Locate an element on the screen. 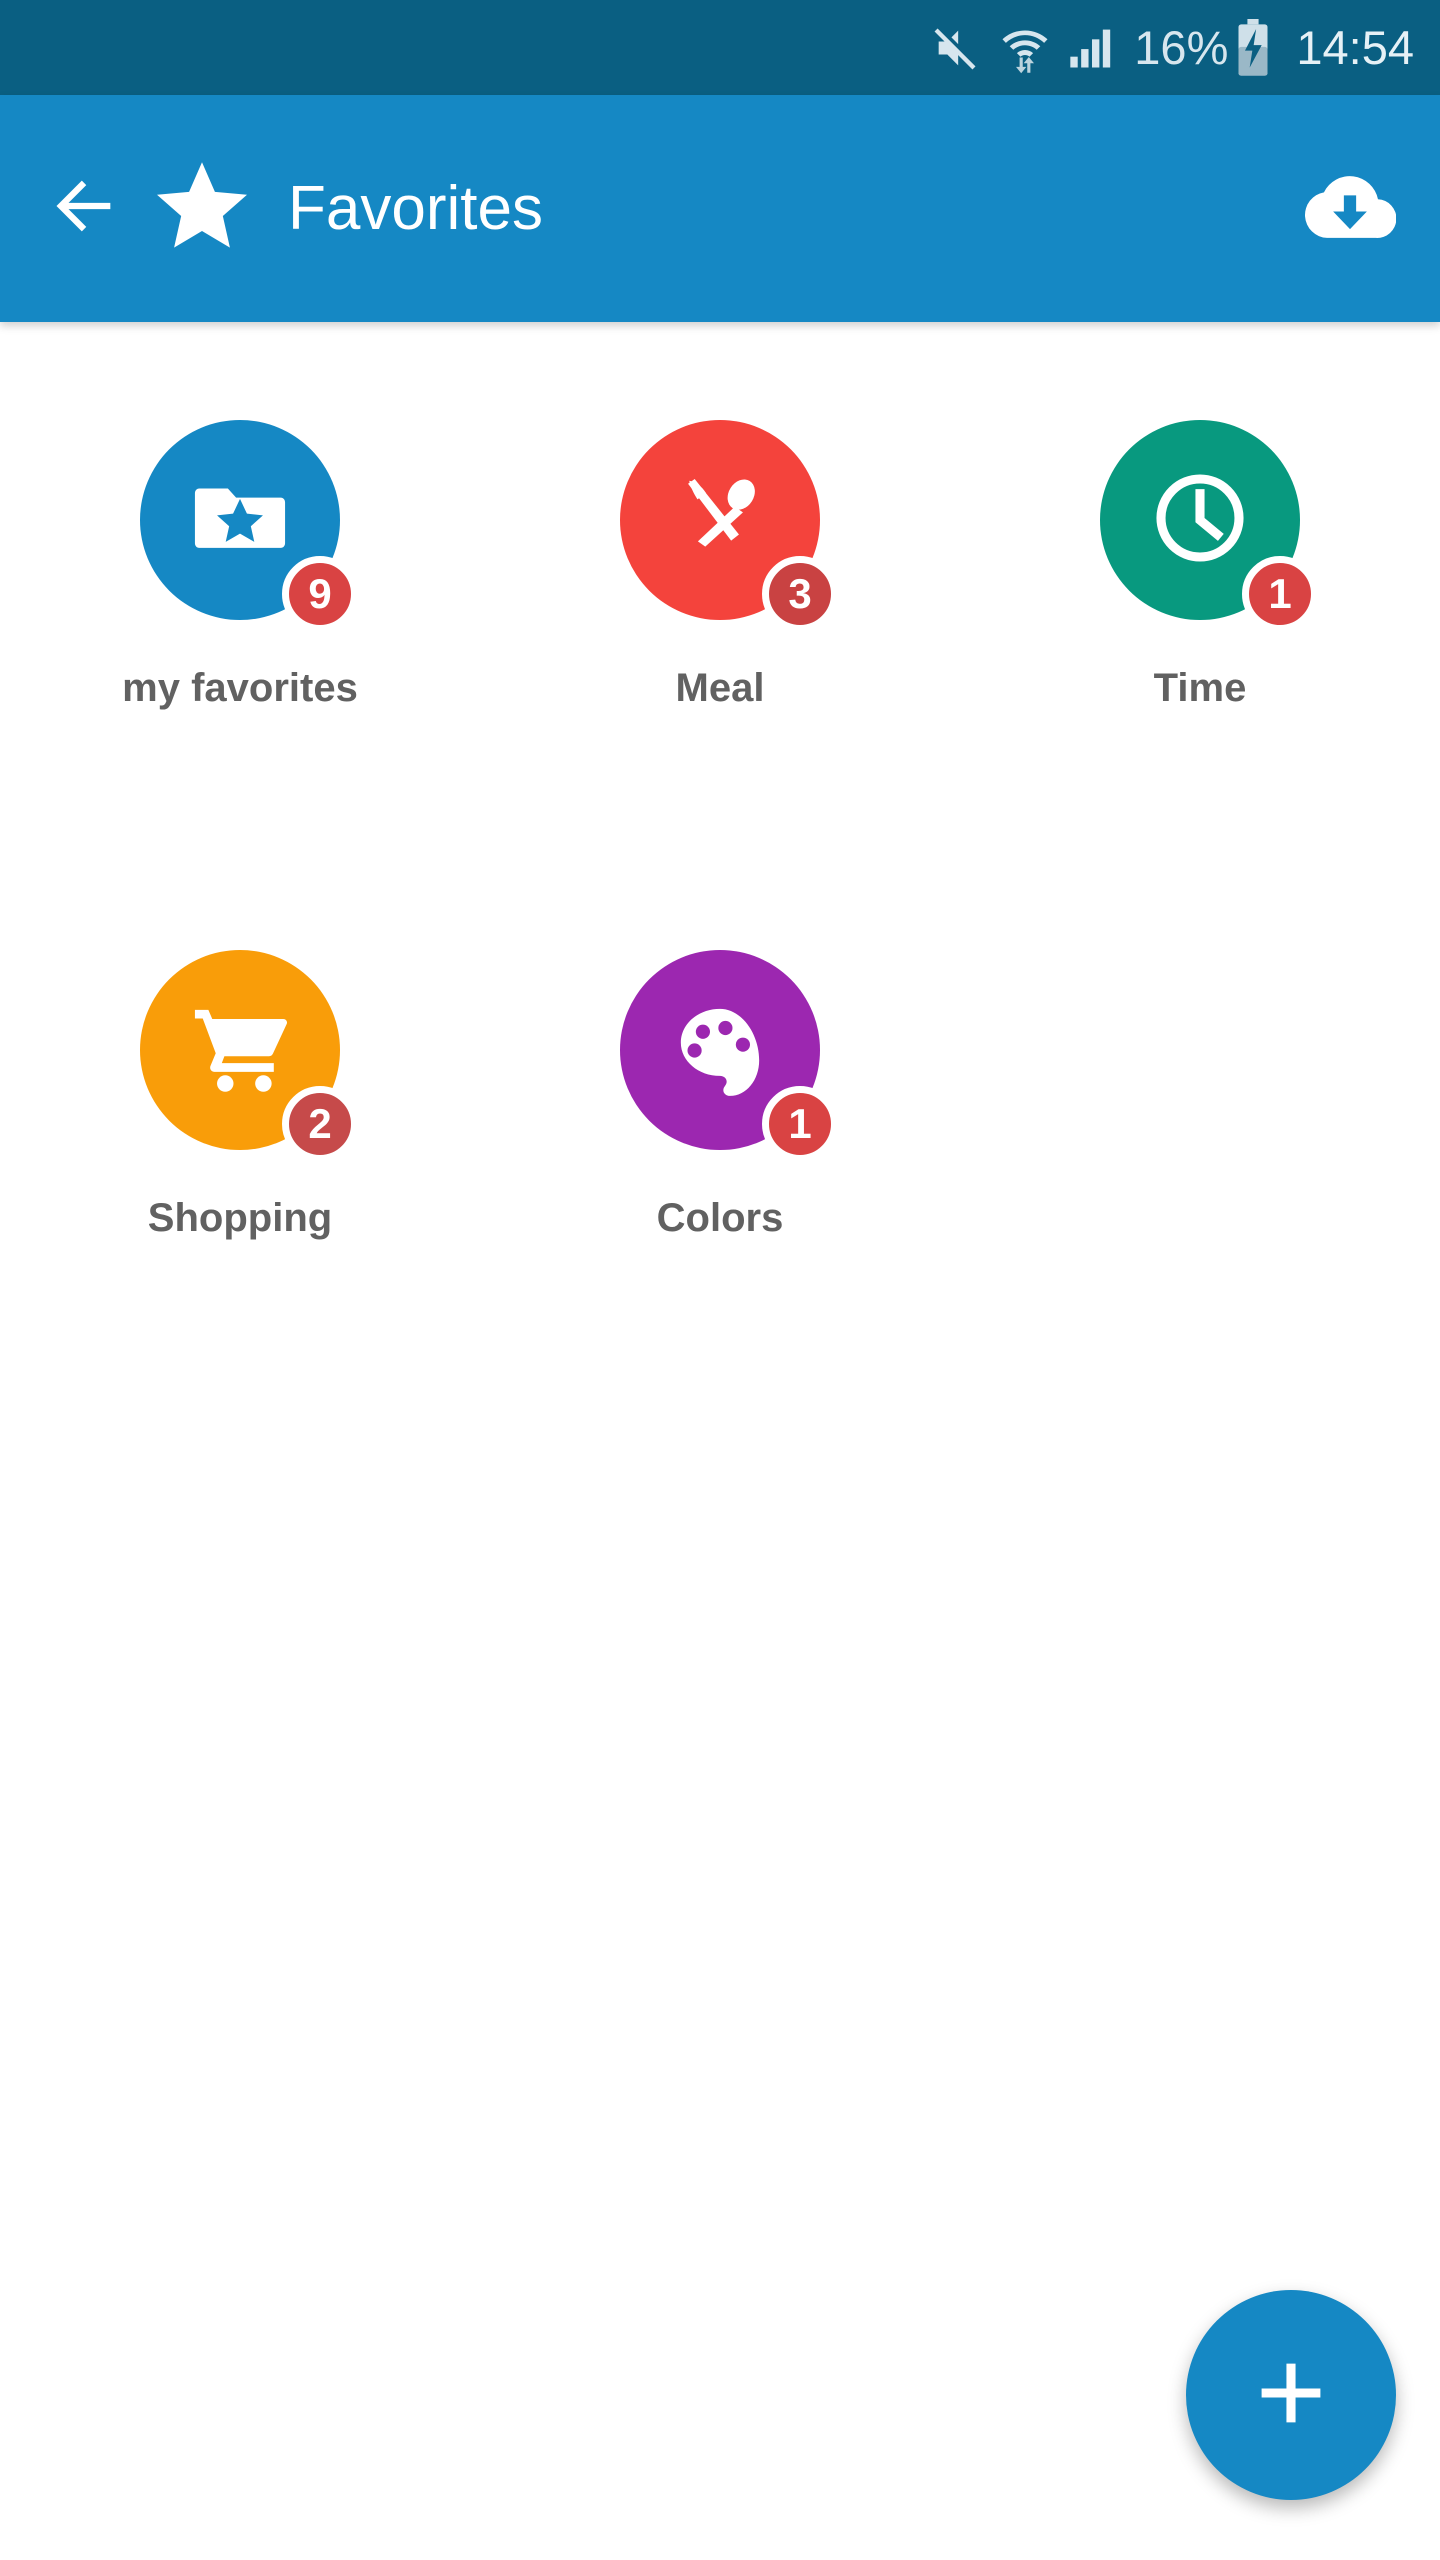 This screenshot has height=2560, width=1440. status-bar-clock: 14:54 is located at coordinates (1355, 47).